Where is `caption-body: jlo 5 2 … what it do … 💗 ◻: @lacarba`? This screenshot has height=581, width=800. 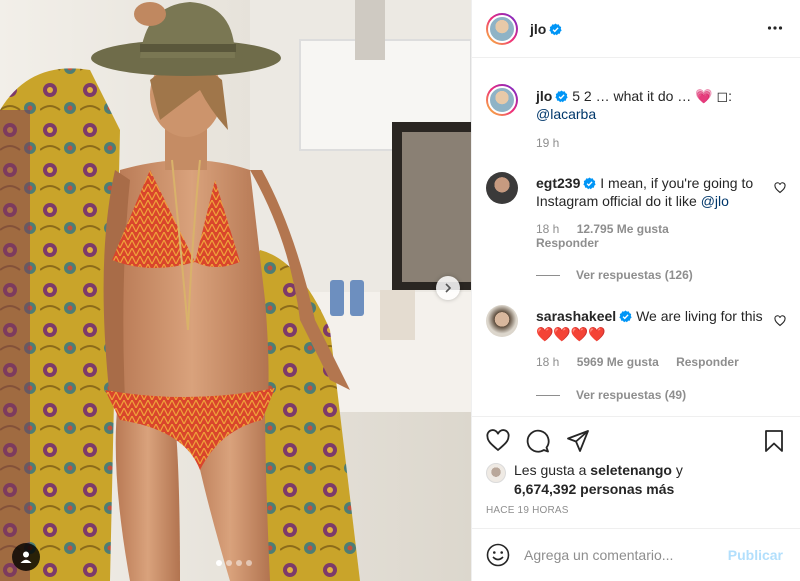 caption-body: jlo 5 2 … what it do … 💗 ◻: @lacarba is located at coordinates (656, 105).